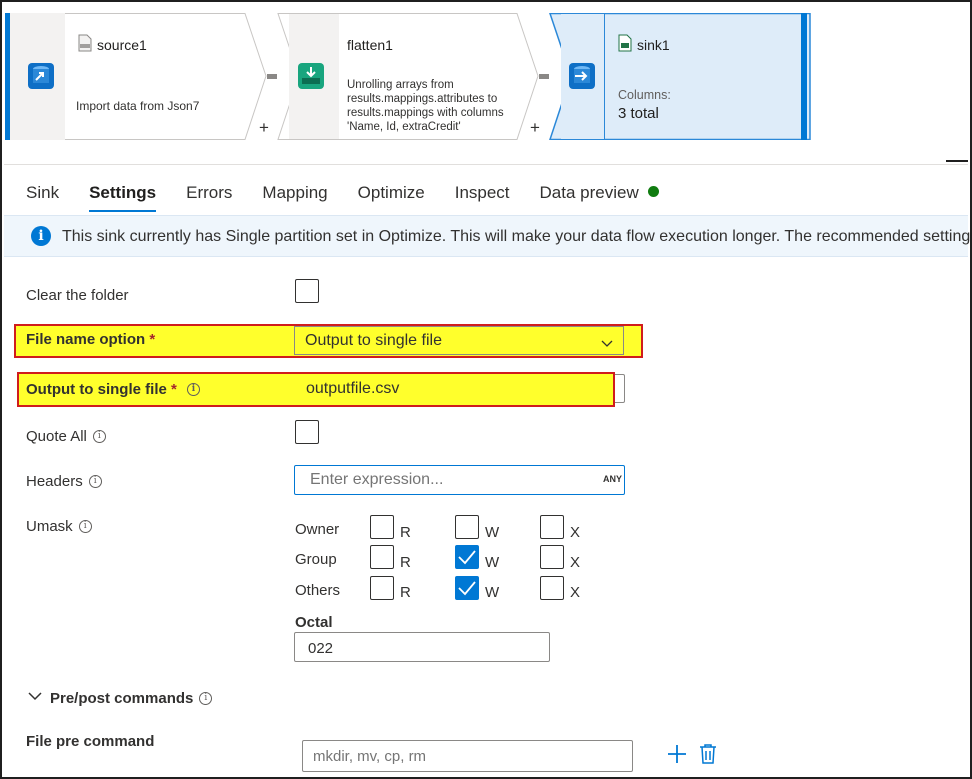  What do you see at coordinates (122, 45) in the screenshot?
I see `source1-title: source1` at bounding box center [122, 45].